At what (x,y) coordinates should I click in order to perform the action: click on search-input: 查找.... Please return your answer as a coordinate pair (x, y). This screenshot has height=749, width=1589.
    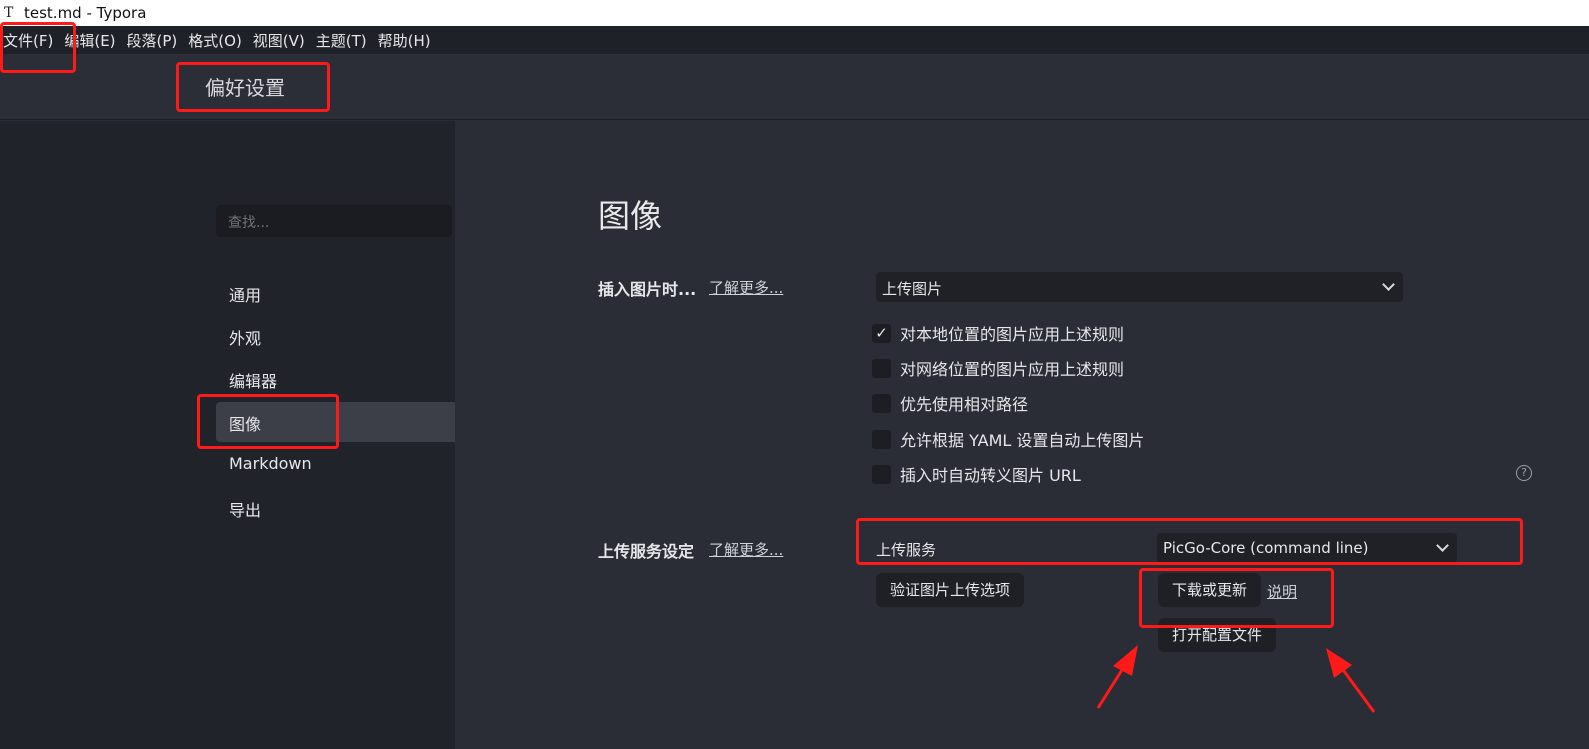
    Looking at the image, I should click on (334, 221).